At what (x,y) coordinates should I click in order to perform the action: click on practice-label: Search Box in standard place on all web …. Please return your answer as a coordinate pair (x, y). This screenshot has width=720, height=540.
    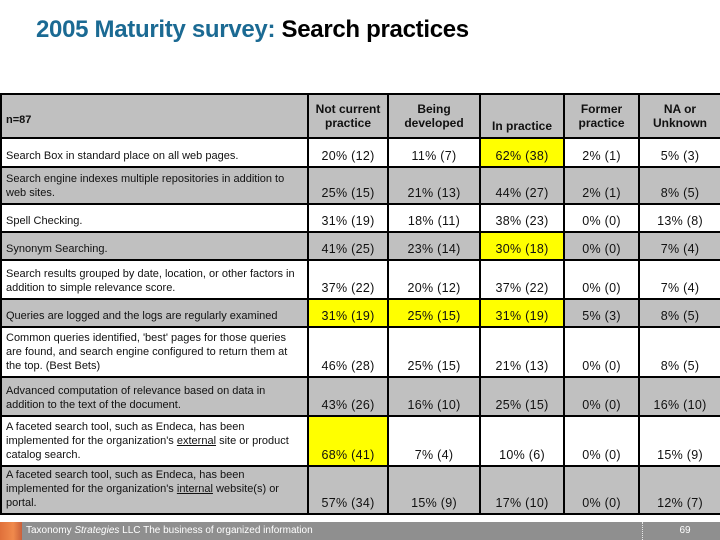
    Looking at the image, I should click on (154, 152).